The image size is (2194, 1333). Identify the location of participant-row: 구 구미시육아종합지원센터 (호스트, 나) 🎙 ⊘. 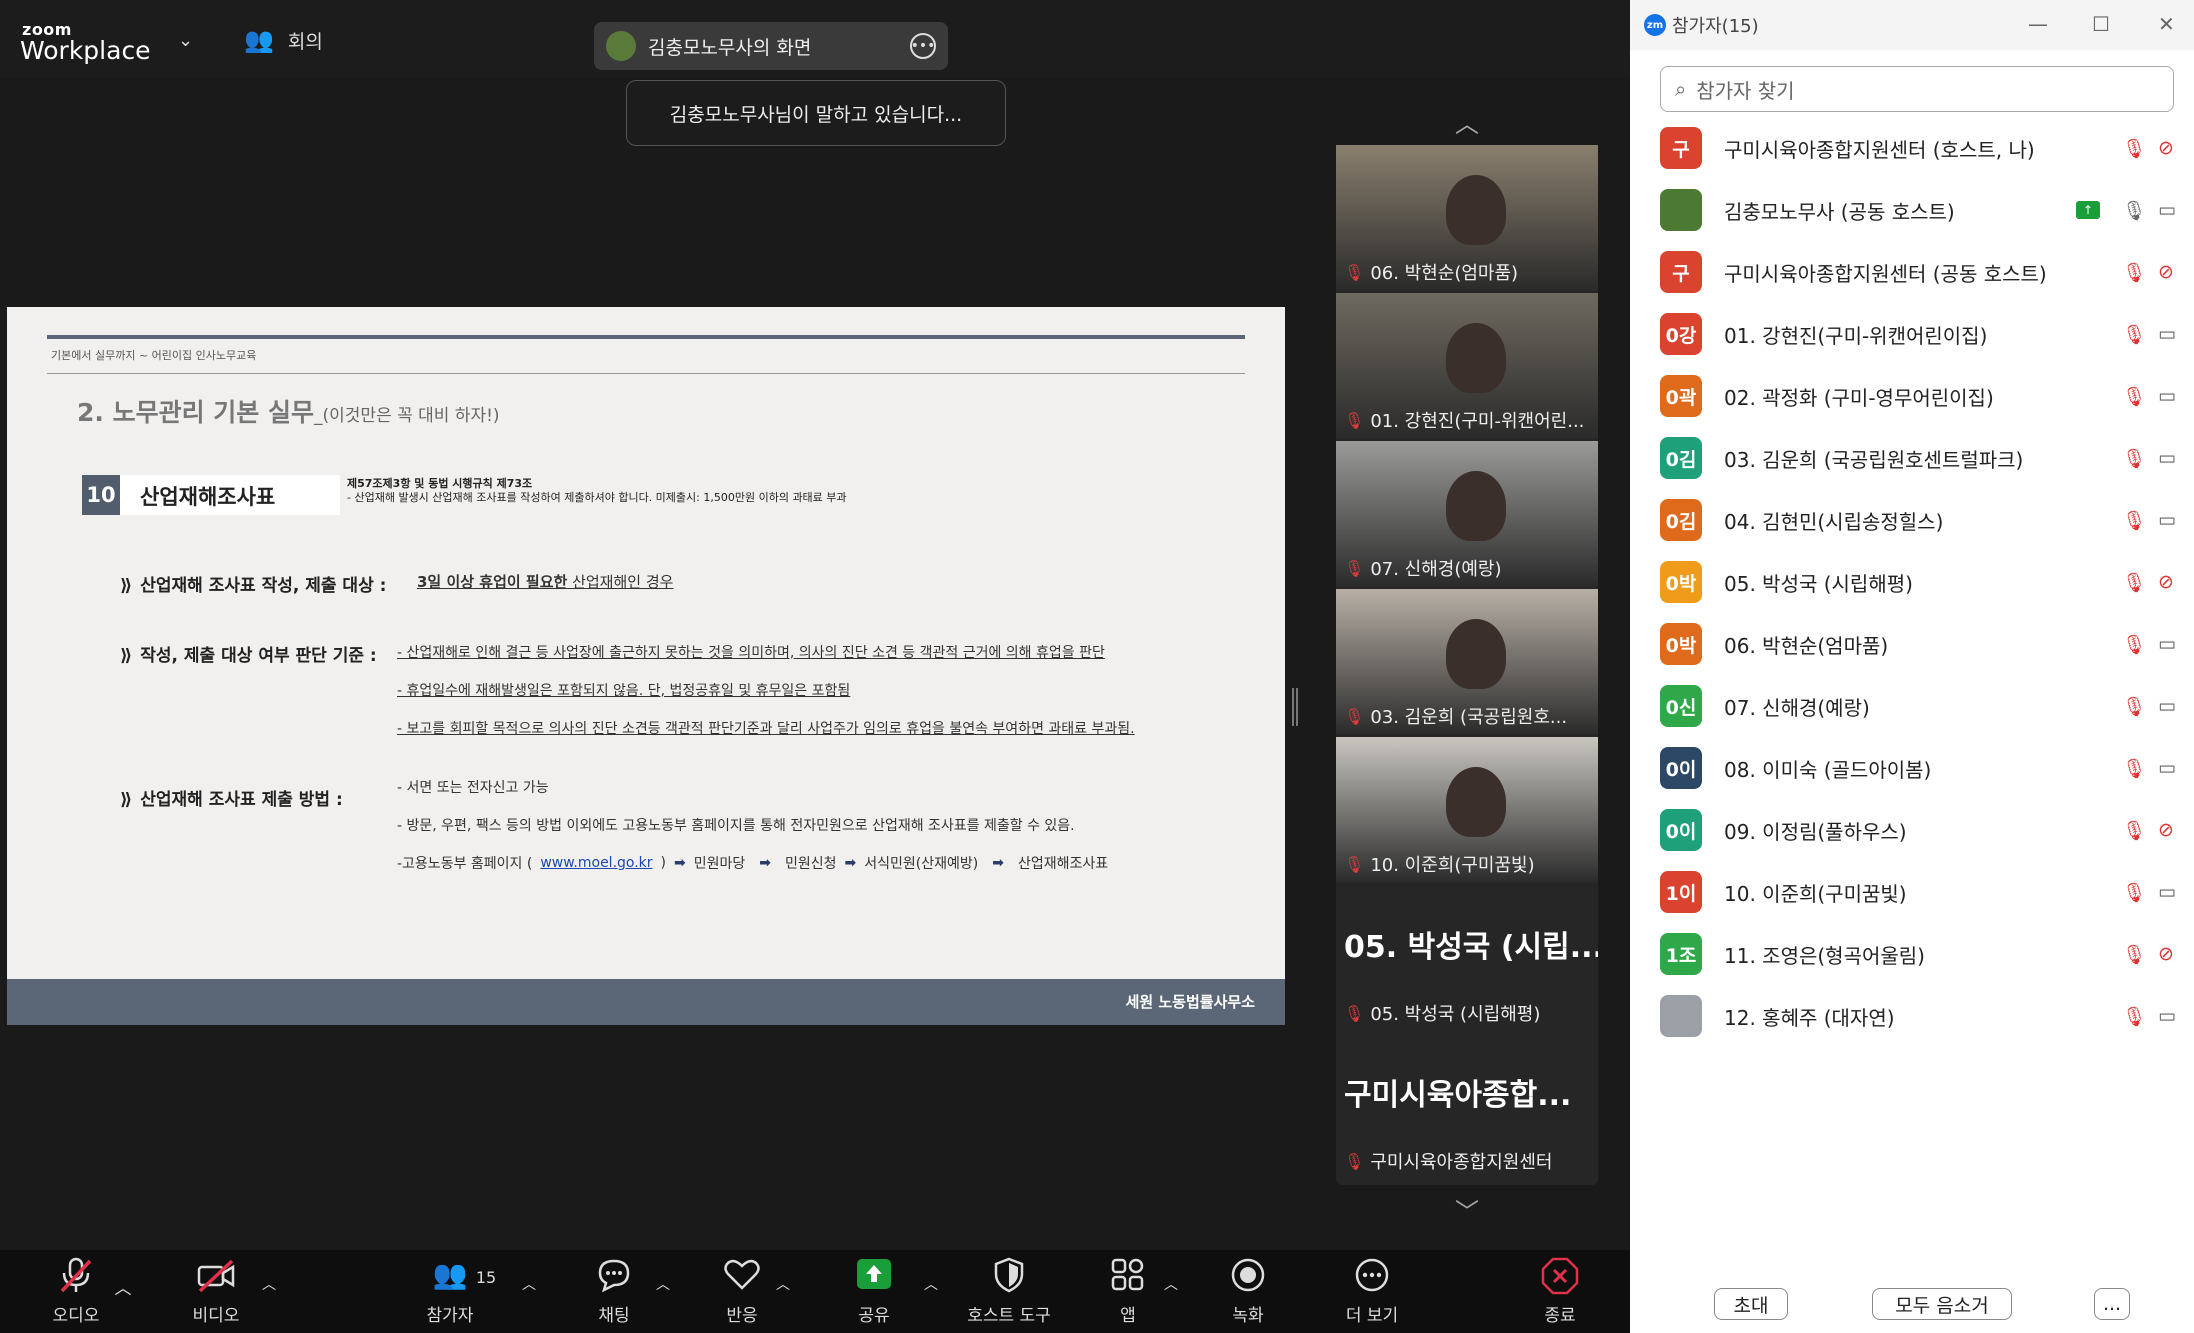
(1920, 148).